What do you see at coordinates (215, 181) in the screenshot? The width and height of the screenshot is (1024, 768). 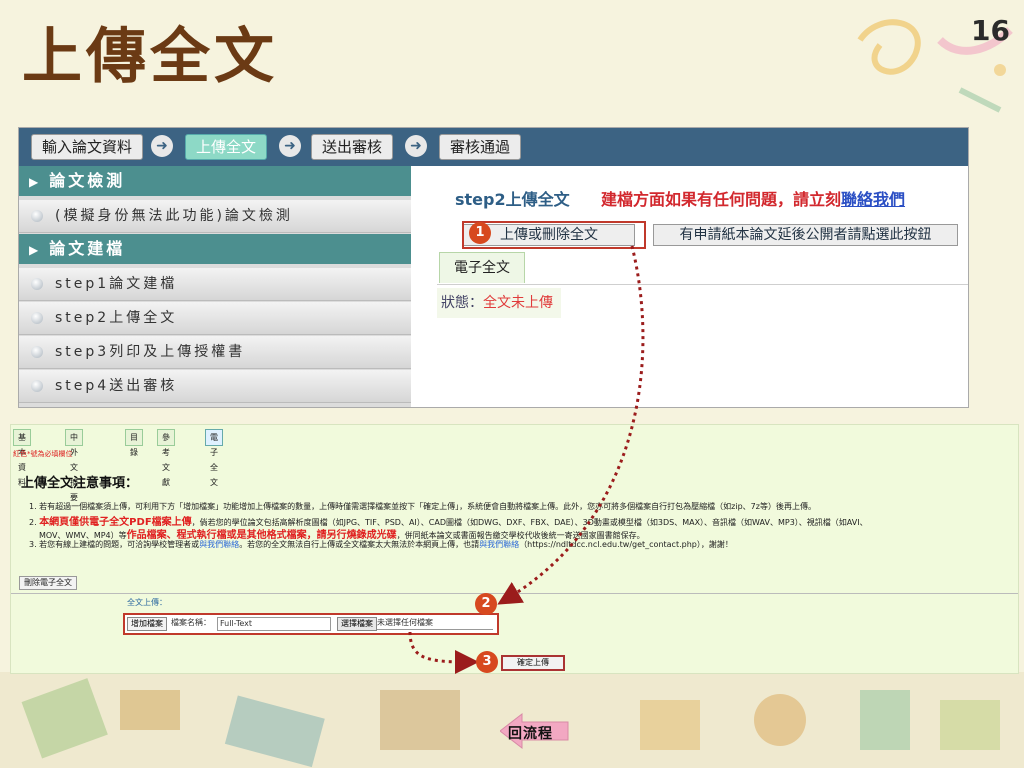 I see `sidebar-section-detection: ▶ 論文檢測` at bounding box center [215, 181].